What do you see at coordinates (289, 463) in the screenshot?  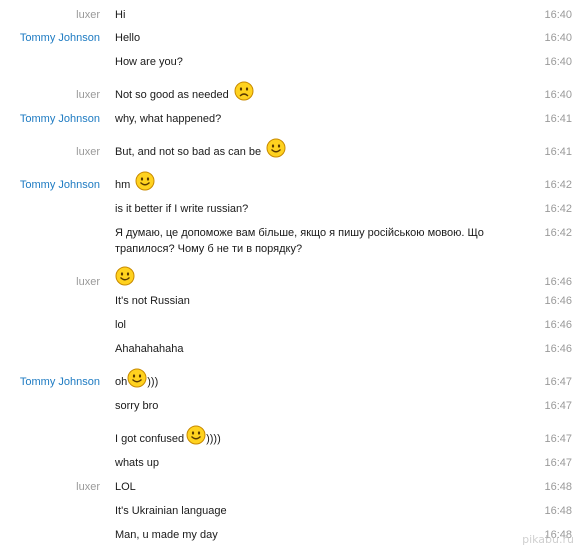 I see `message-row: whats up 16:47` at bounding box center [289, 463].